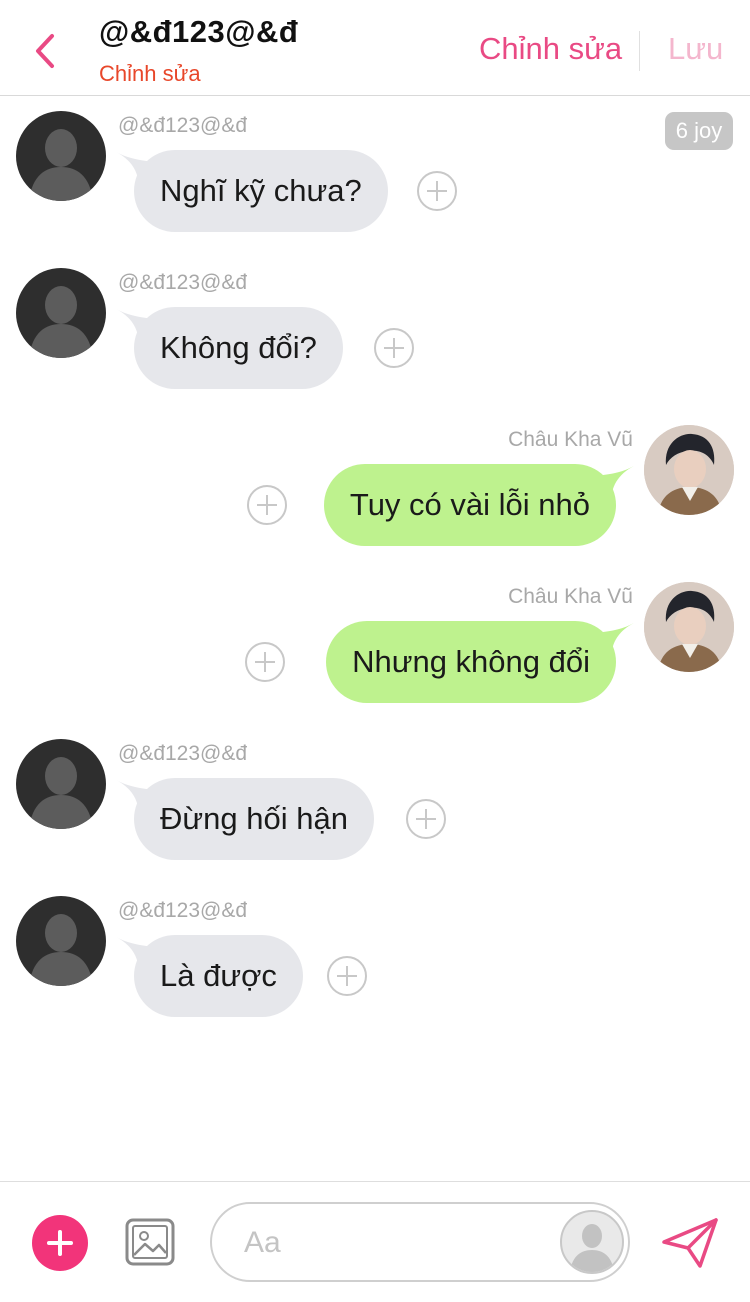 The image size is (750, 1302). I want to click on chat-title: @&đ123@&đ, so click(199, 31).